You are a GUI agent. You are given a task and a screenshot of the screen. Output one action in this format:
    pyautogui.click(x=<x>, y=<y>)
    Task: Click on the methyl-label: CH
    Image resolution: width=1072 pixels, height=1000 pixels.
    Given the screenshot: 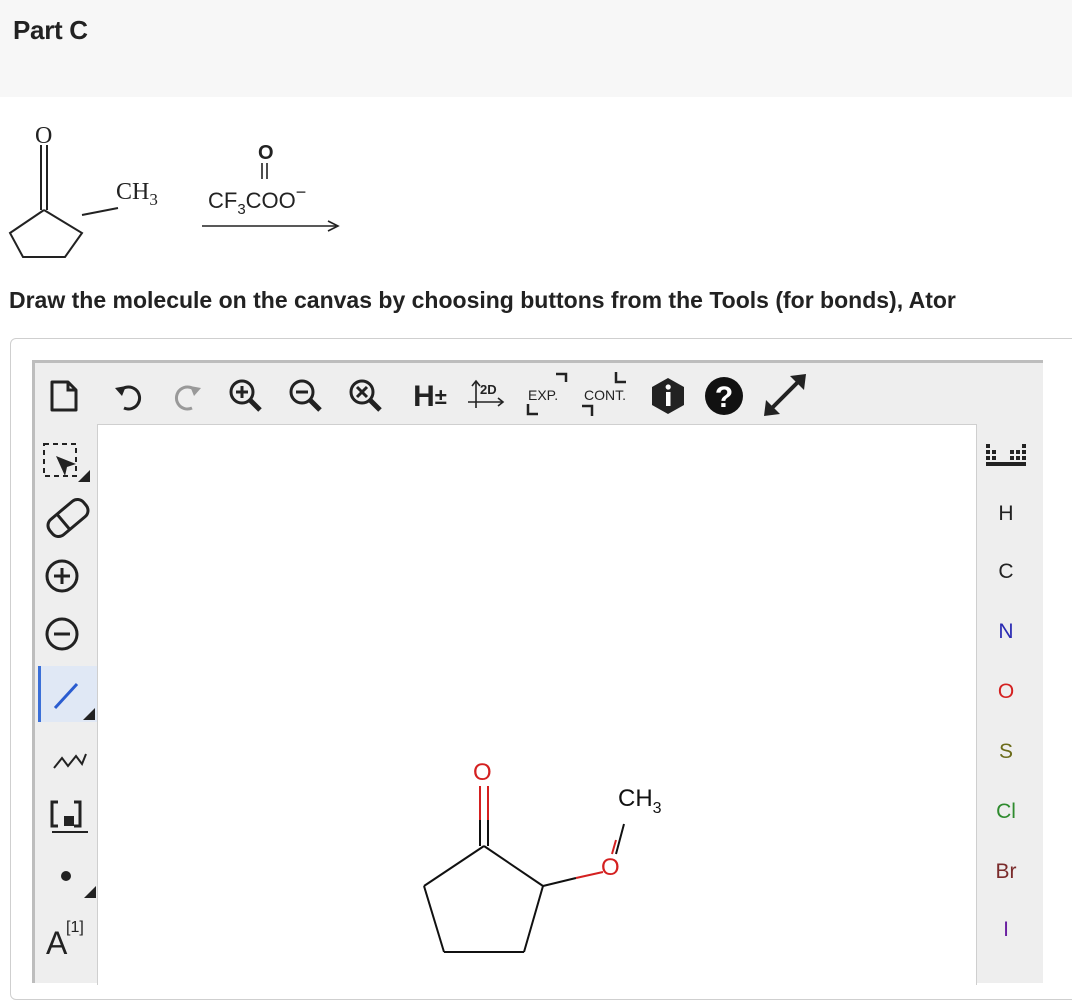 What is the action you would take?
    pyautogui.click(x=635, y=798)
    